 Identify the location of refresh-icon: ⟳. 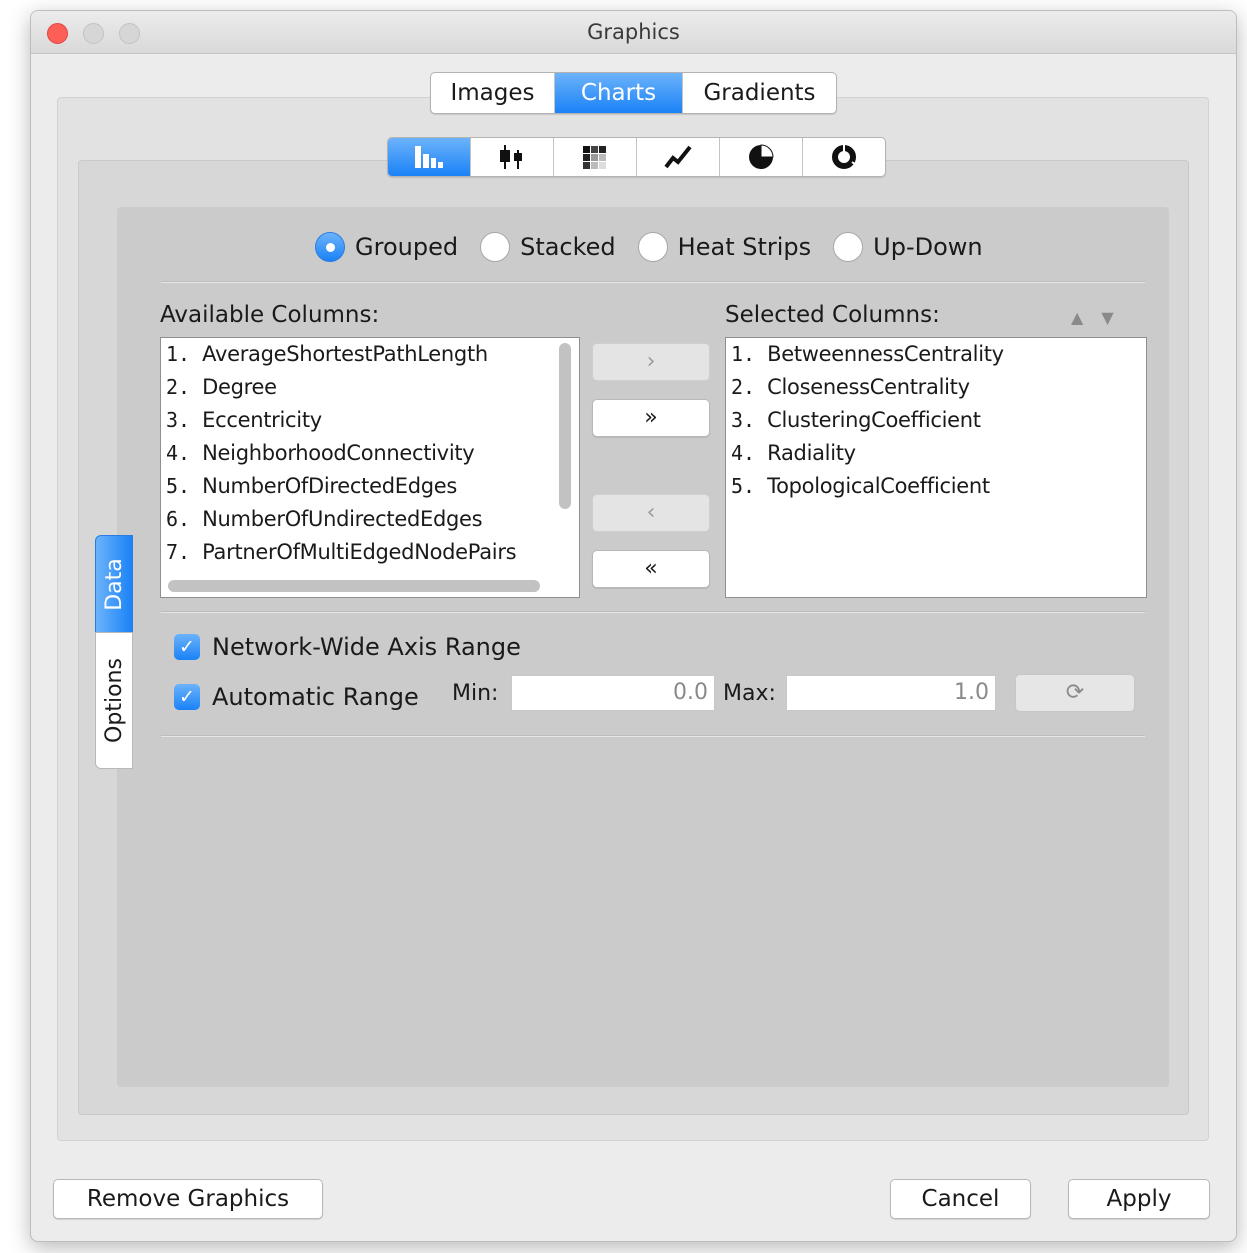
(1075, 692).